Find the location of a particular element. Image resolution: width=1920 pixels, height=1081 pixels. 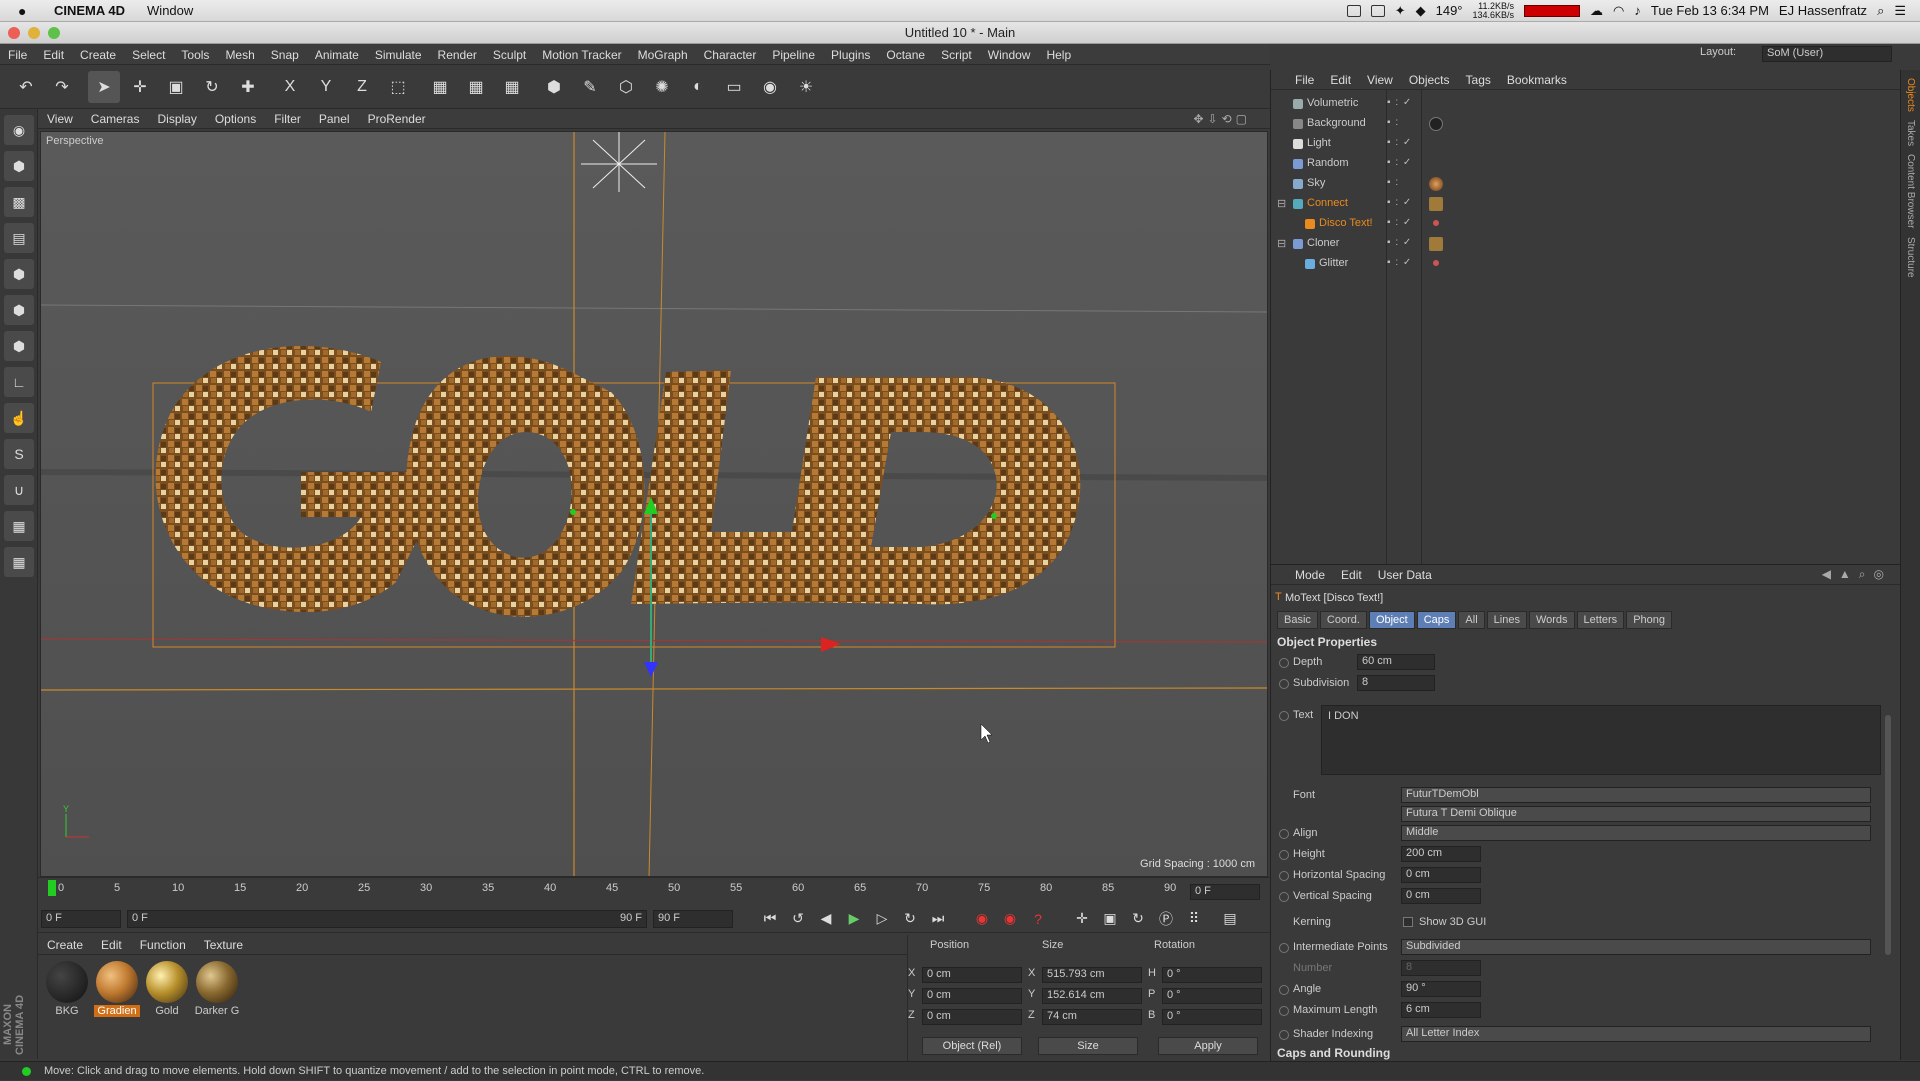

cpu-meter-icon is located at coordinates (1552, 10).